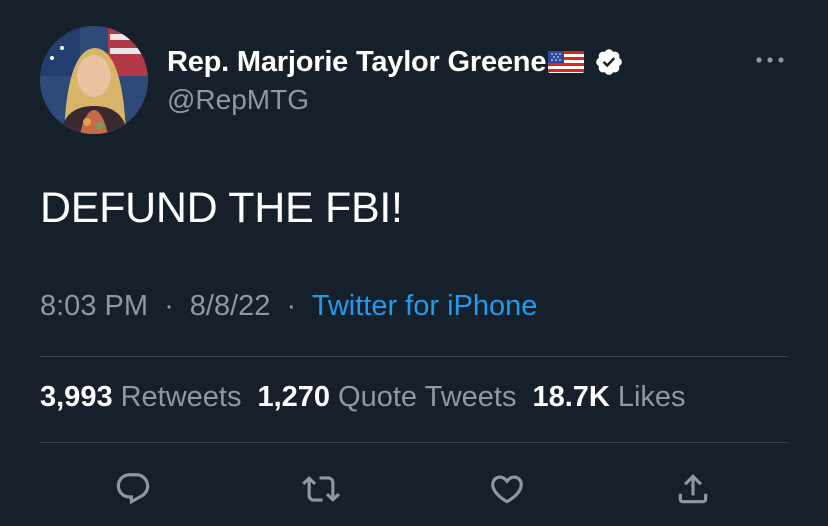 This screenshot has height=526, width=828. What do you see at coordinates (321, 489) in the screenshot?
I see `retweet-icon` at bounding box center [321, 489].